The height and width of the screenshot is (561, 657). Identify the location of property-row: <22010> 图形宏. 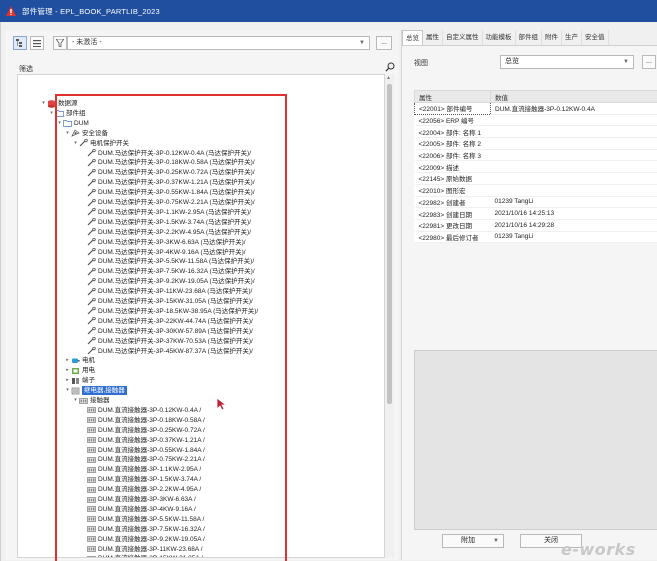
(535, 190).